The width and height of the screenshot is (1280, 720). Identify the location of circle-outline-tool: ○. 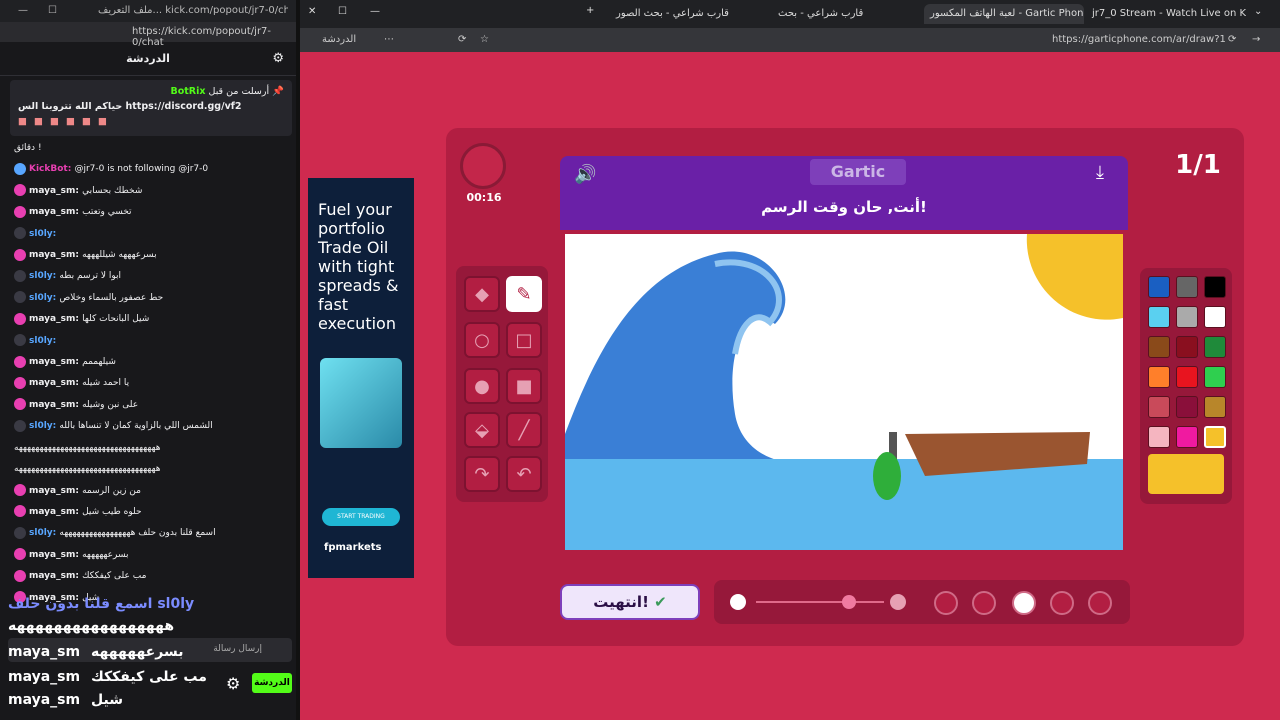
(482, 340).